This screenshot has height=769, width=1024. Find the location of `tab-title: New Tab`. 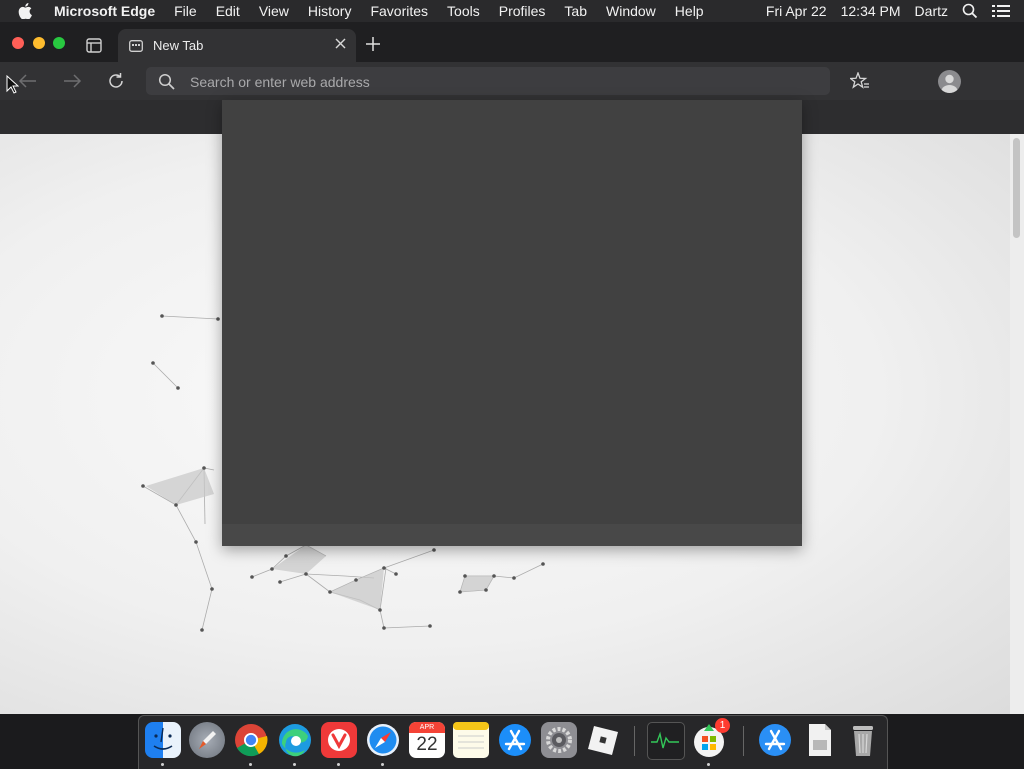

tab-title: New Tab is located at coordinates (178, 45).